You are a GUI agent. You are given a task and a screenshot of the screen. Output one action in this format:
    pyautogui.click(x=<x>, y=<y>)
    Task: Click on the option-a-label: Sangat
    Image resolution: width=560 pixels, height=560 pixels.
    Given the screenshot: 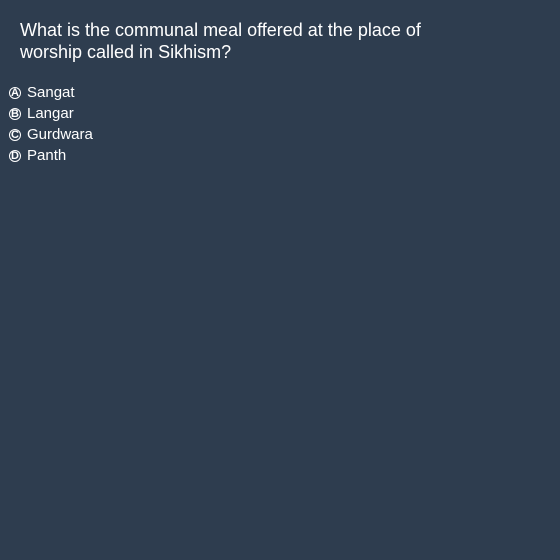 What is the action you would take?
    pyautogui.click(x=51, y=92)
    